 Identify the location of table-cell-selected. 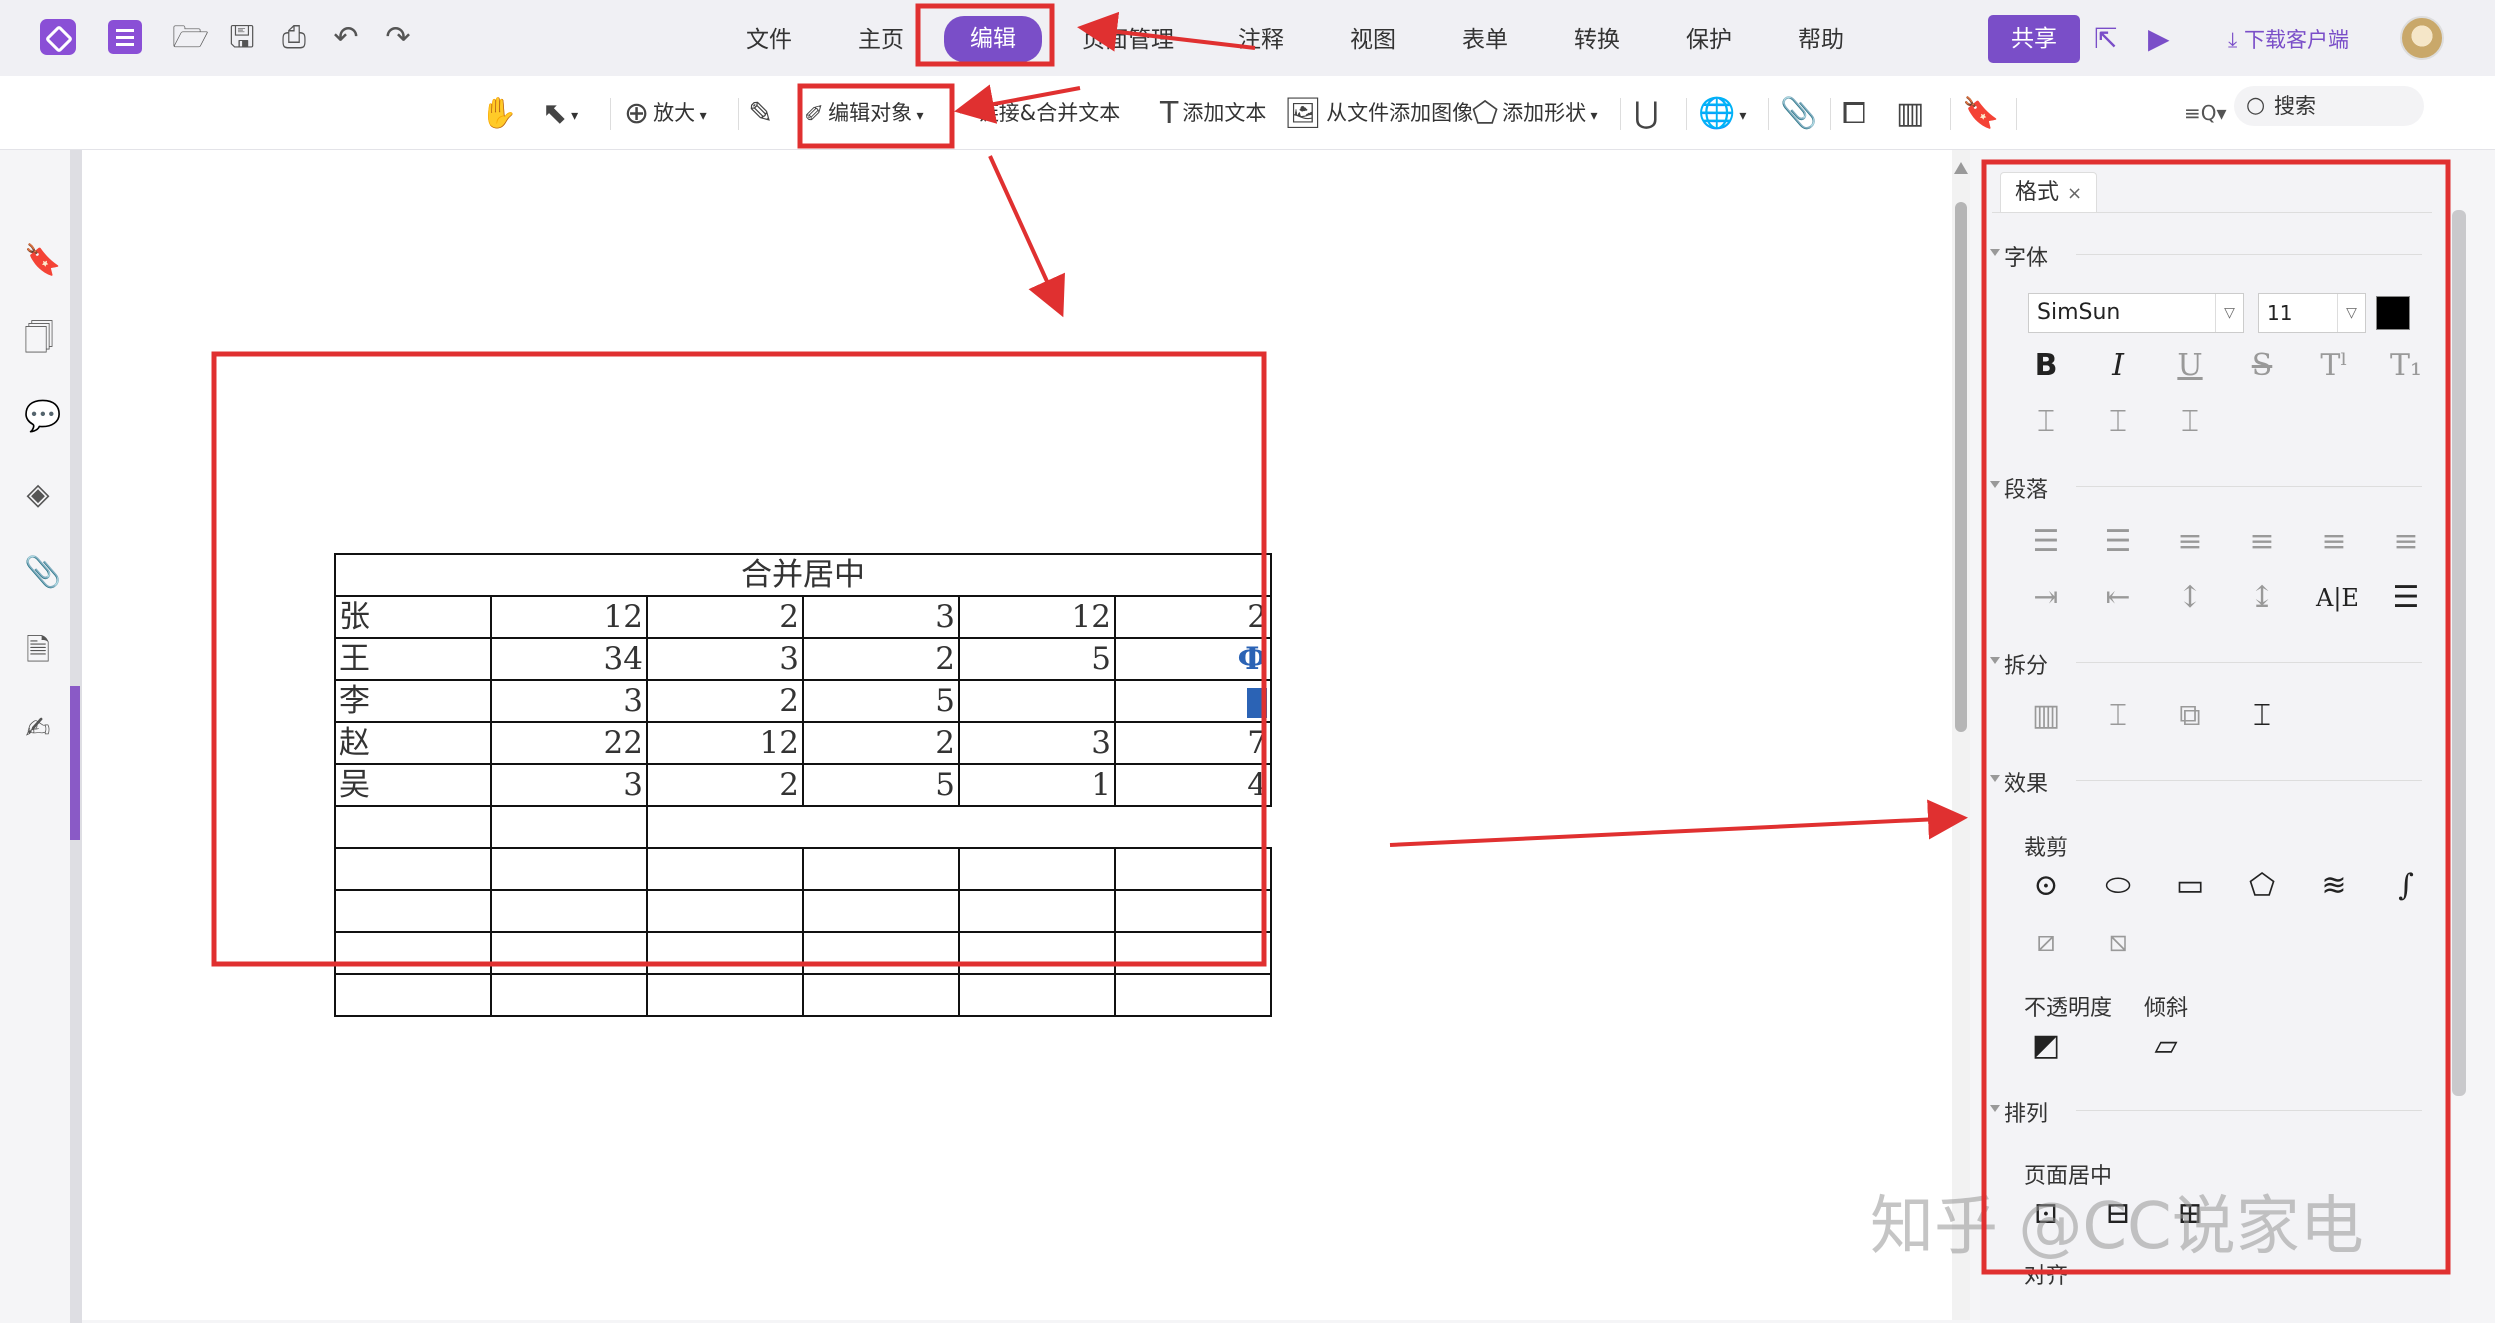
(1193, 701).